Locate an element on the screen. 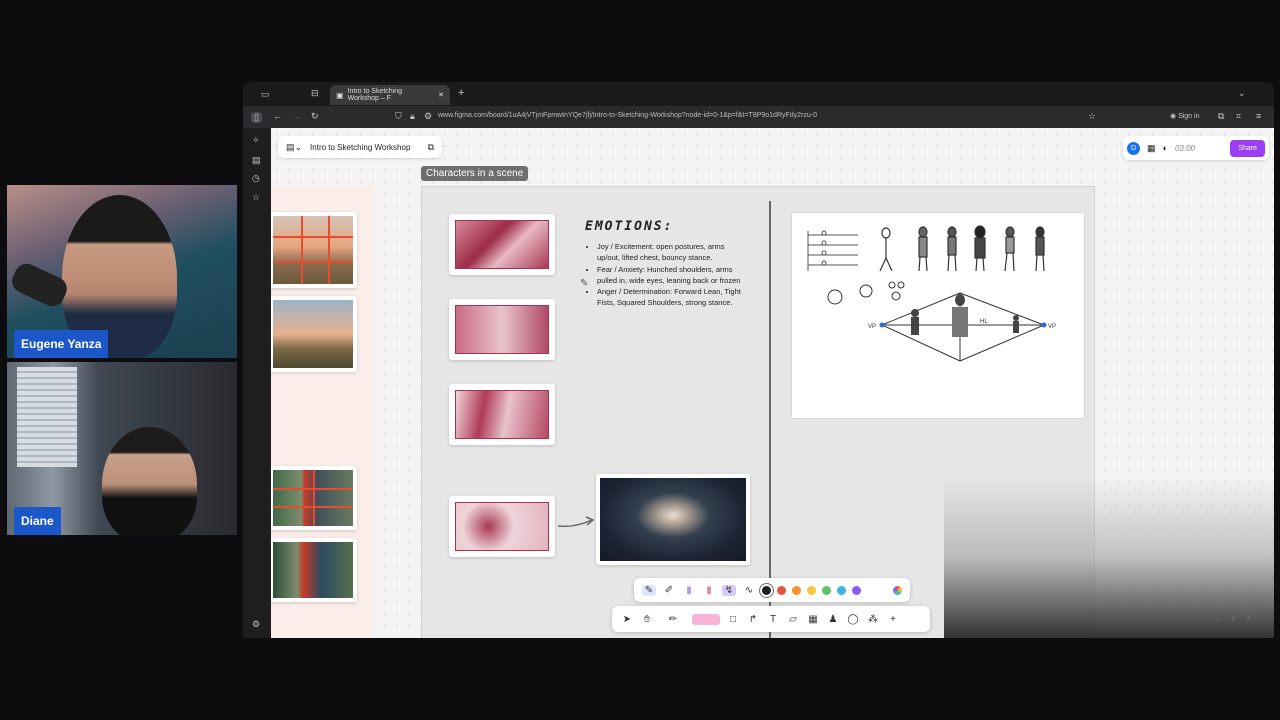  squiggle-icon: ∿ is located at coordinates (749, 590).